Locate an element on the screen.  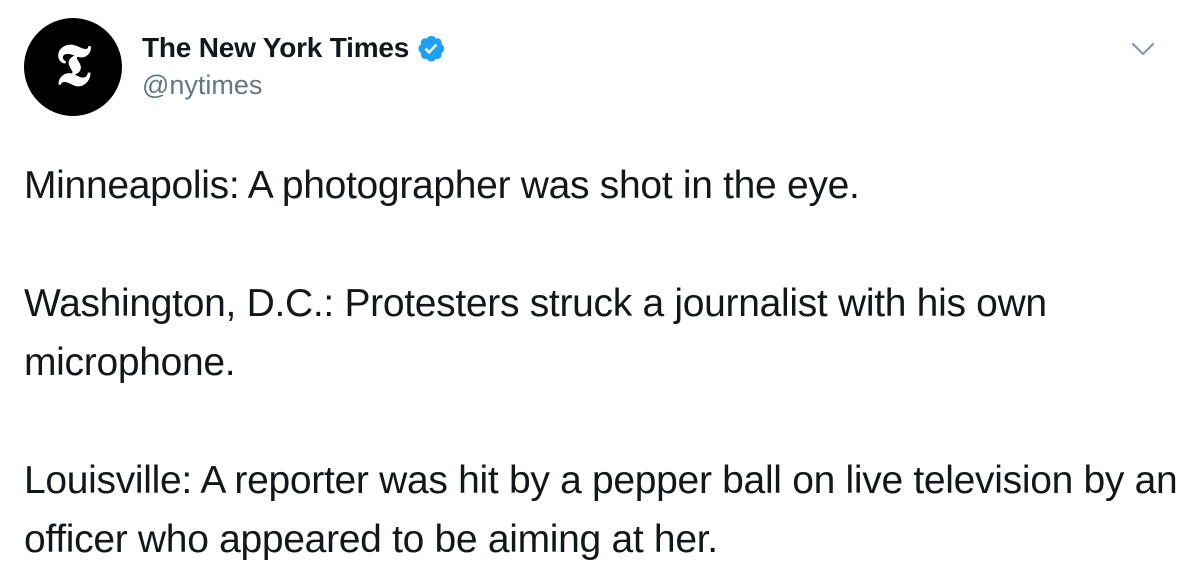
handle: @nytimes is located at coordinates (294, 85).